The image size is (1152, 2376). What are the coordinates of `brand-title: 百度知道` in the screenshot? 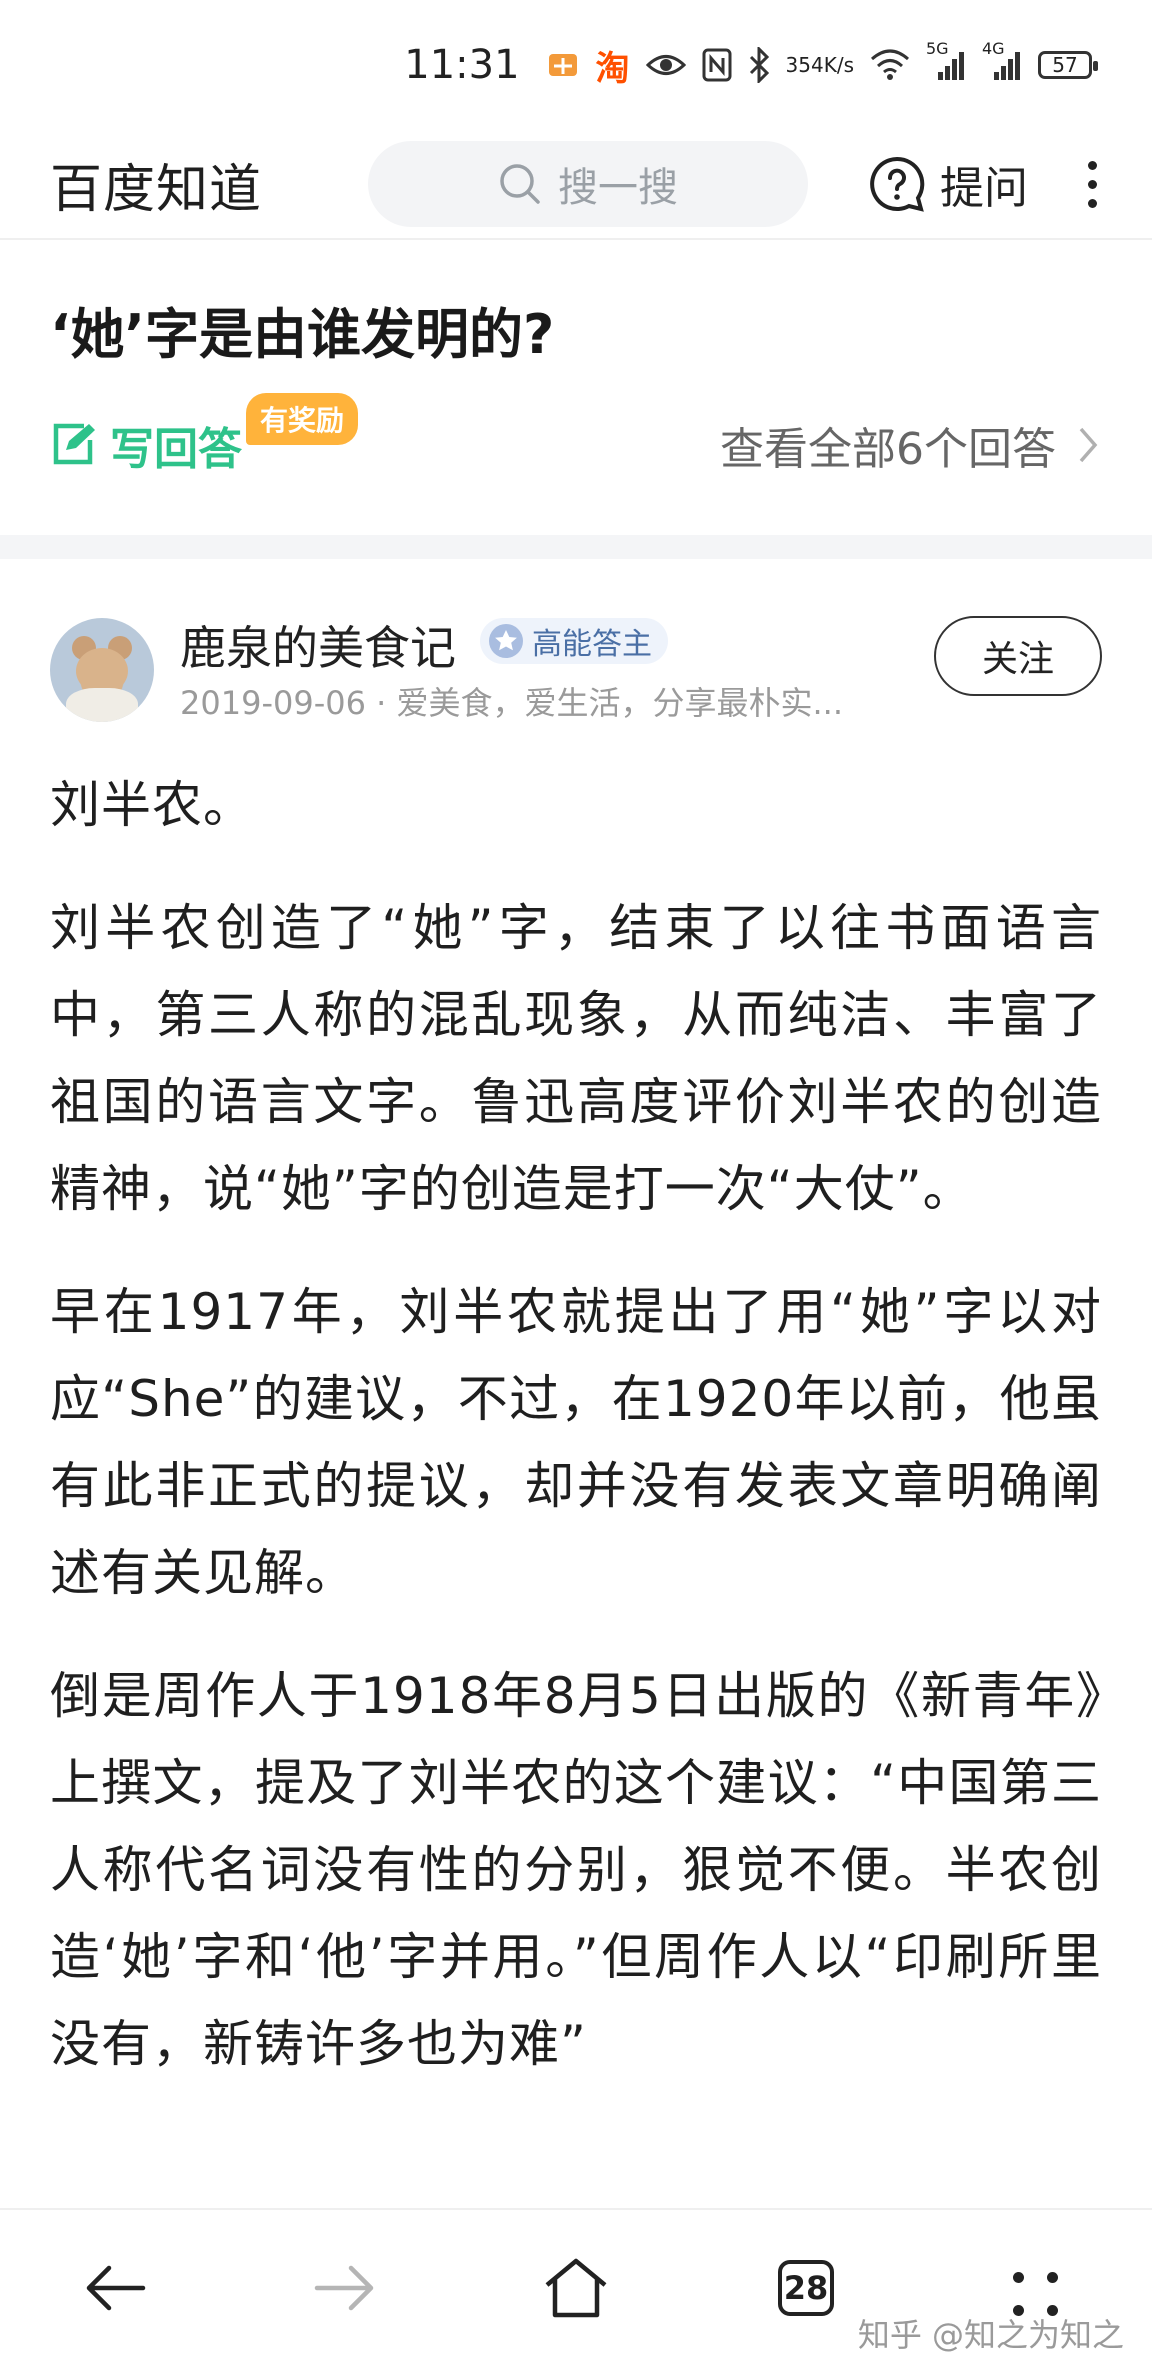 It's located at (156, 189).